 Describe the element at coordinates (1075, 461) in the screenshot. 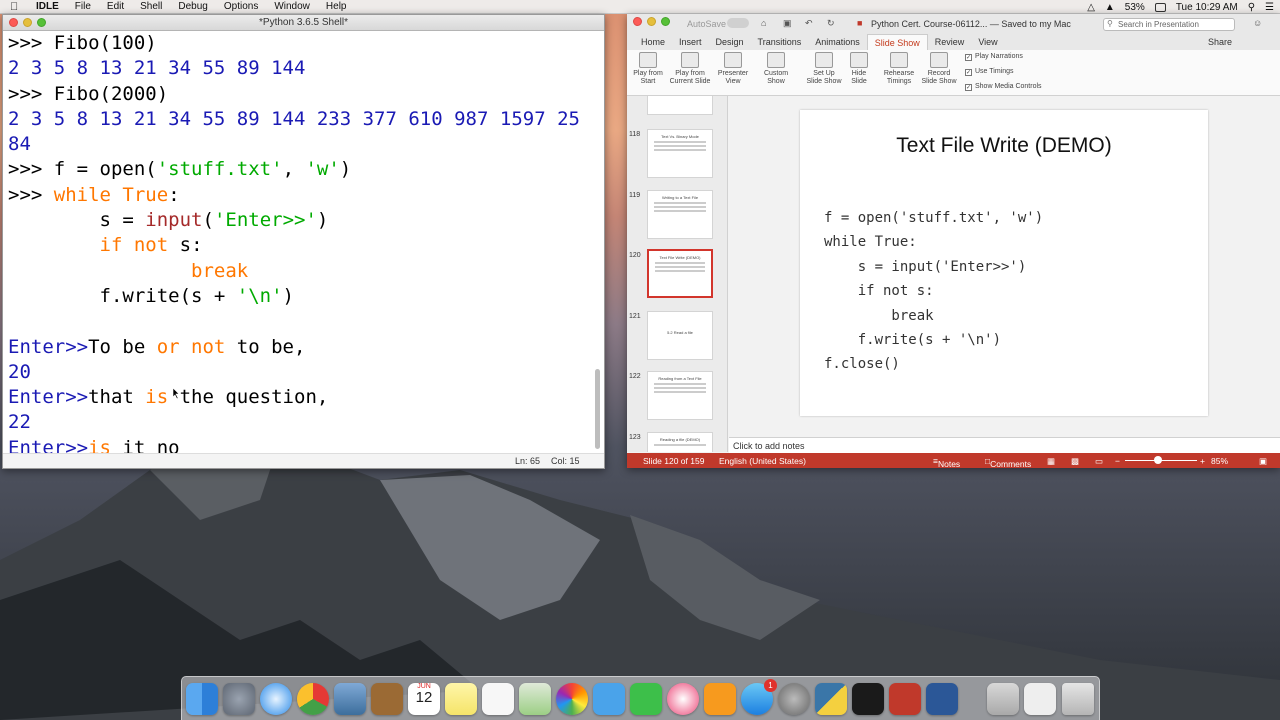

I see `slide-sorter-icon: ▩` at that location.